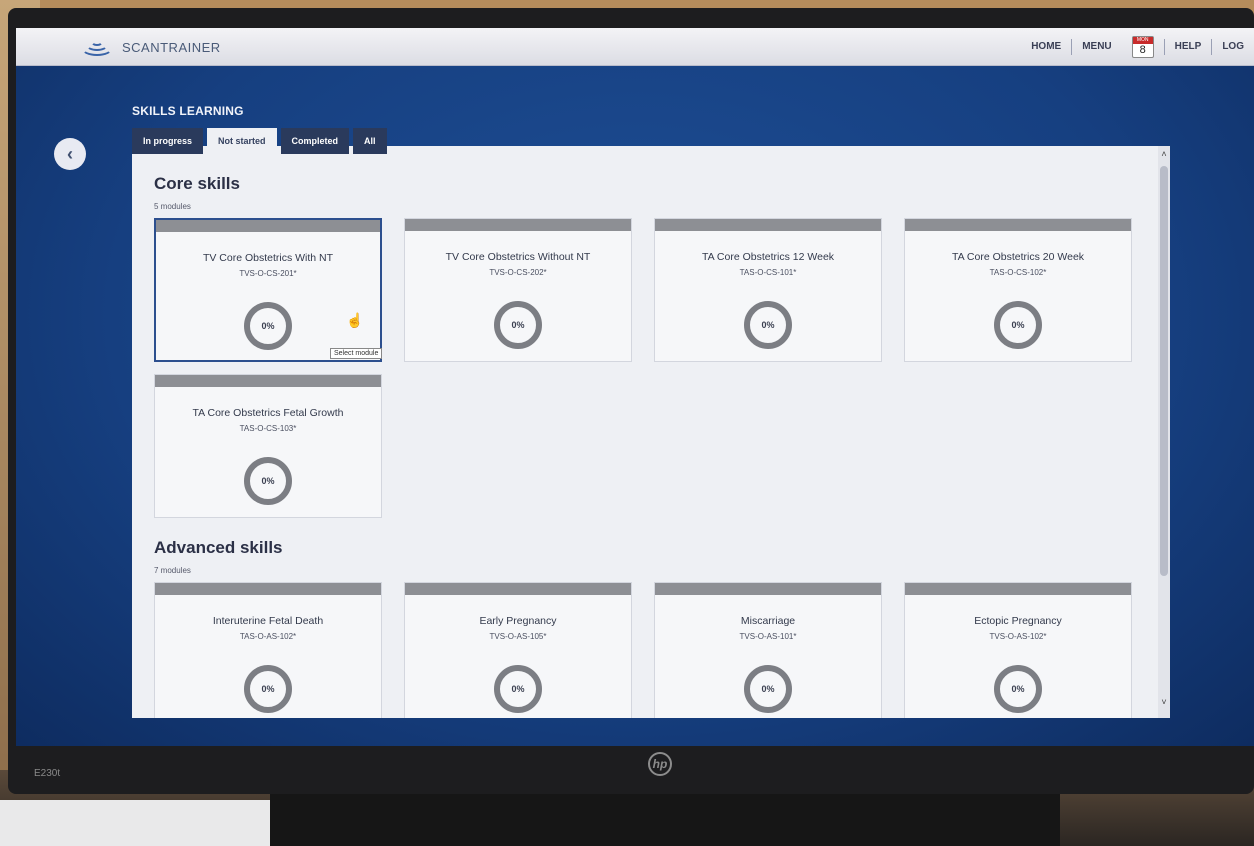 The image size is (1254, 846). Describe the element at coordinates (268, 636) in the screenshot. I see `module-code: TAS-O-AS-102*` at that location.